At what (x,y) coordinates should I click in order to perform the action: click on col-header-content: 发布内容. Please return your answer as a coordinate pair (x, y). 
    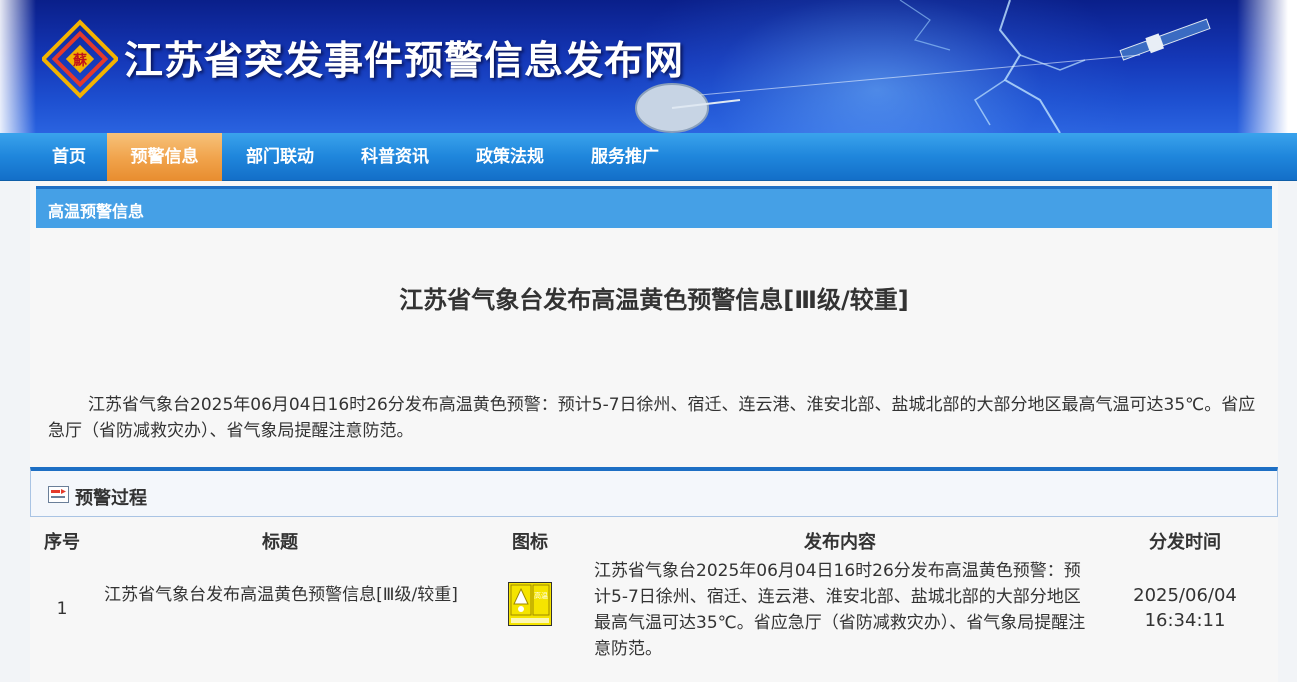
    Looking at the image, I should click on (840, 542).